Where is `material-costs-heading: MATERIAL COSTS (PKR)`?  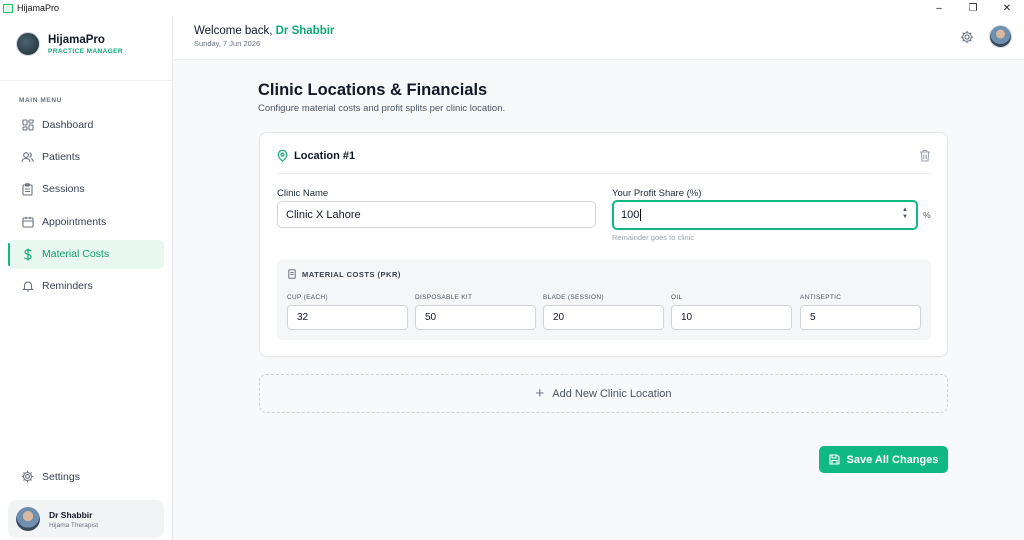 material-costs-heading: MATERIAL COSTS (PKR) is located at coordinates (344, 274).